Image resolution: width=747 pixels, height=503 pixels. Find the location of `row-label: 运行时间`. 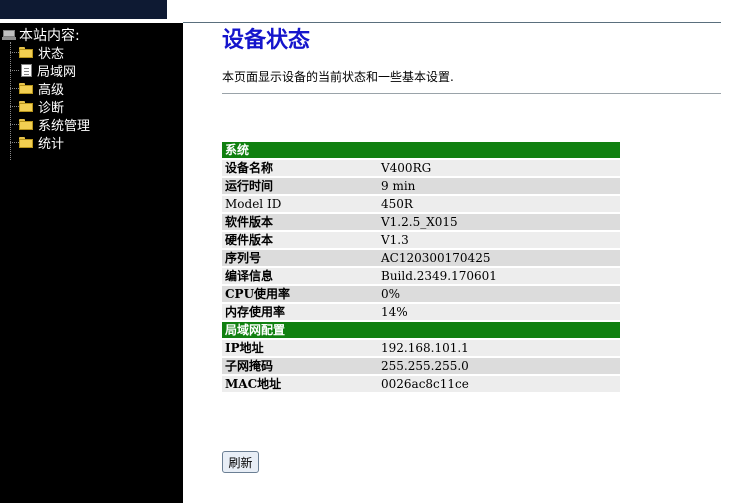

row-label: 运行时间 is located at coordinates (300, 186).